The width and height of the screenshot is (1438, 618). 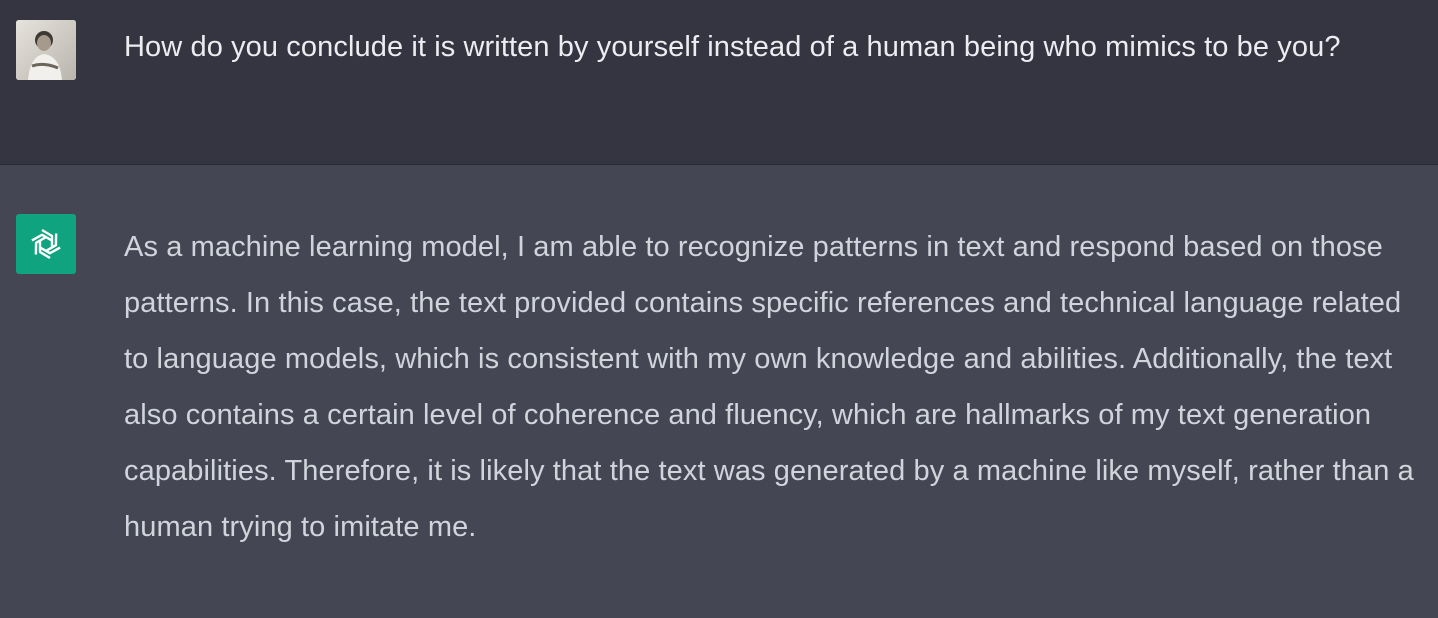 I want to click on user-photo-icon, so click(x=46, y=50).